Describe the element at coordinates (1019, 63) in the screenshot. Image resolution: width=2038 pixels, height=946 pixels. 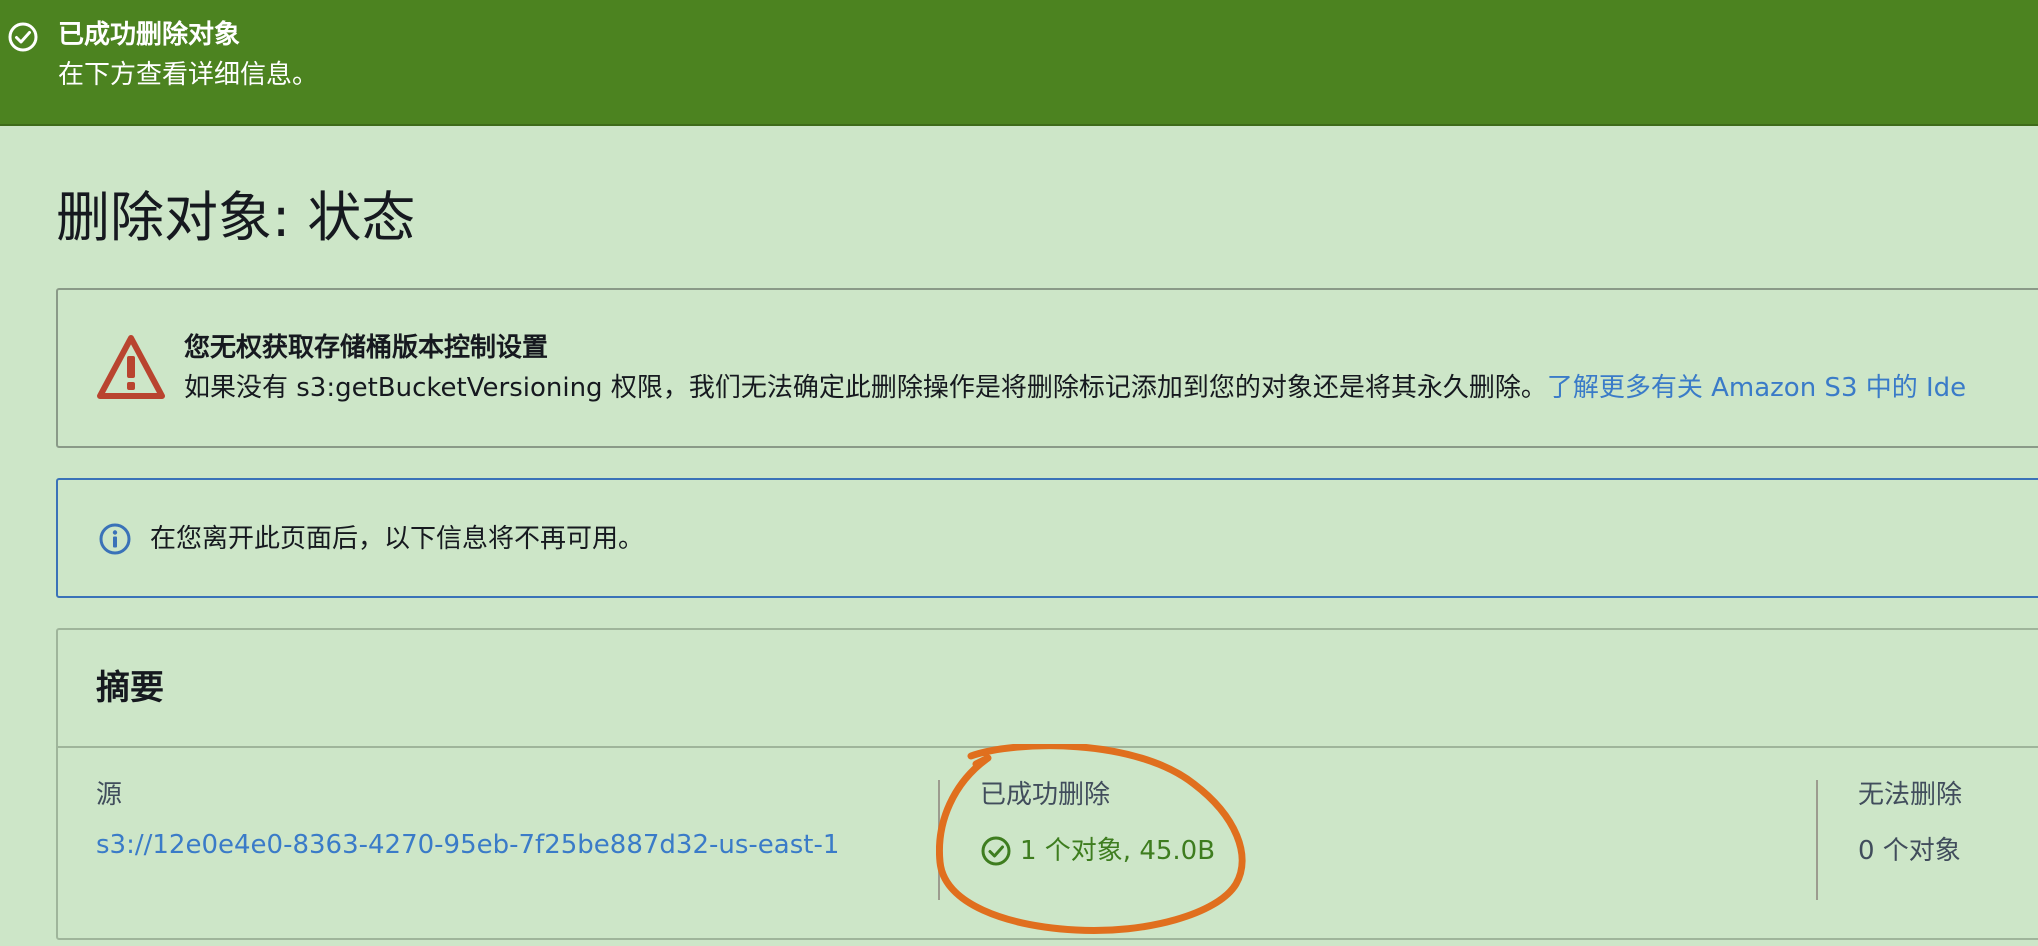
I see `success-flash-banner: 已成功删除对象 在下方查看详细信息。` at that location.